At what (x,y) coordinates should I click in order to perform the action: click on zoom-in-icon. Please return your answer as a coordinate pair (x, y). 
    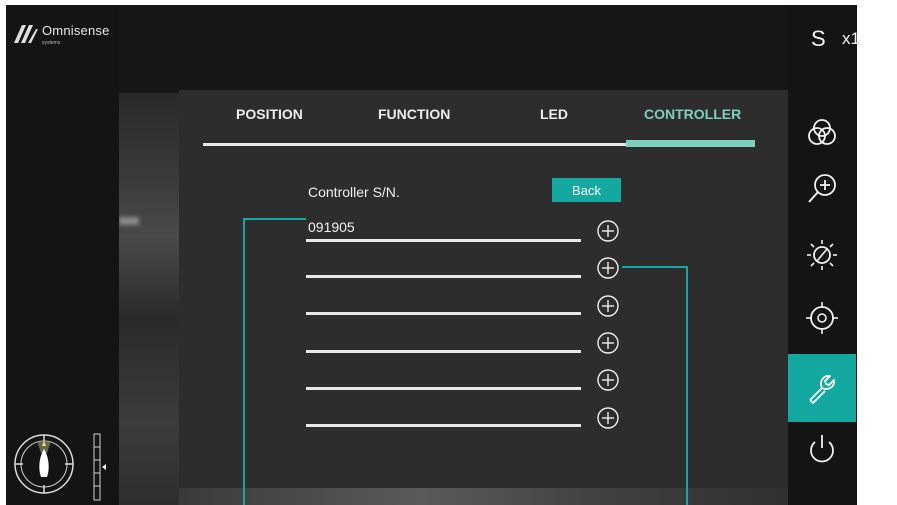
    Looking at the image, I should click on (822, 188).